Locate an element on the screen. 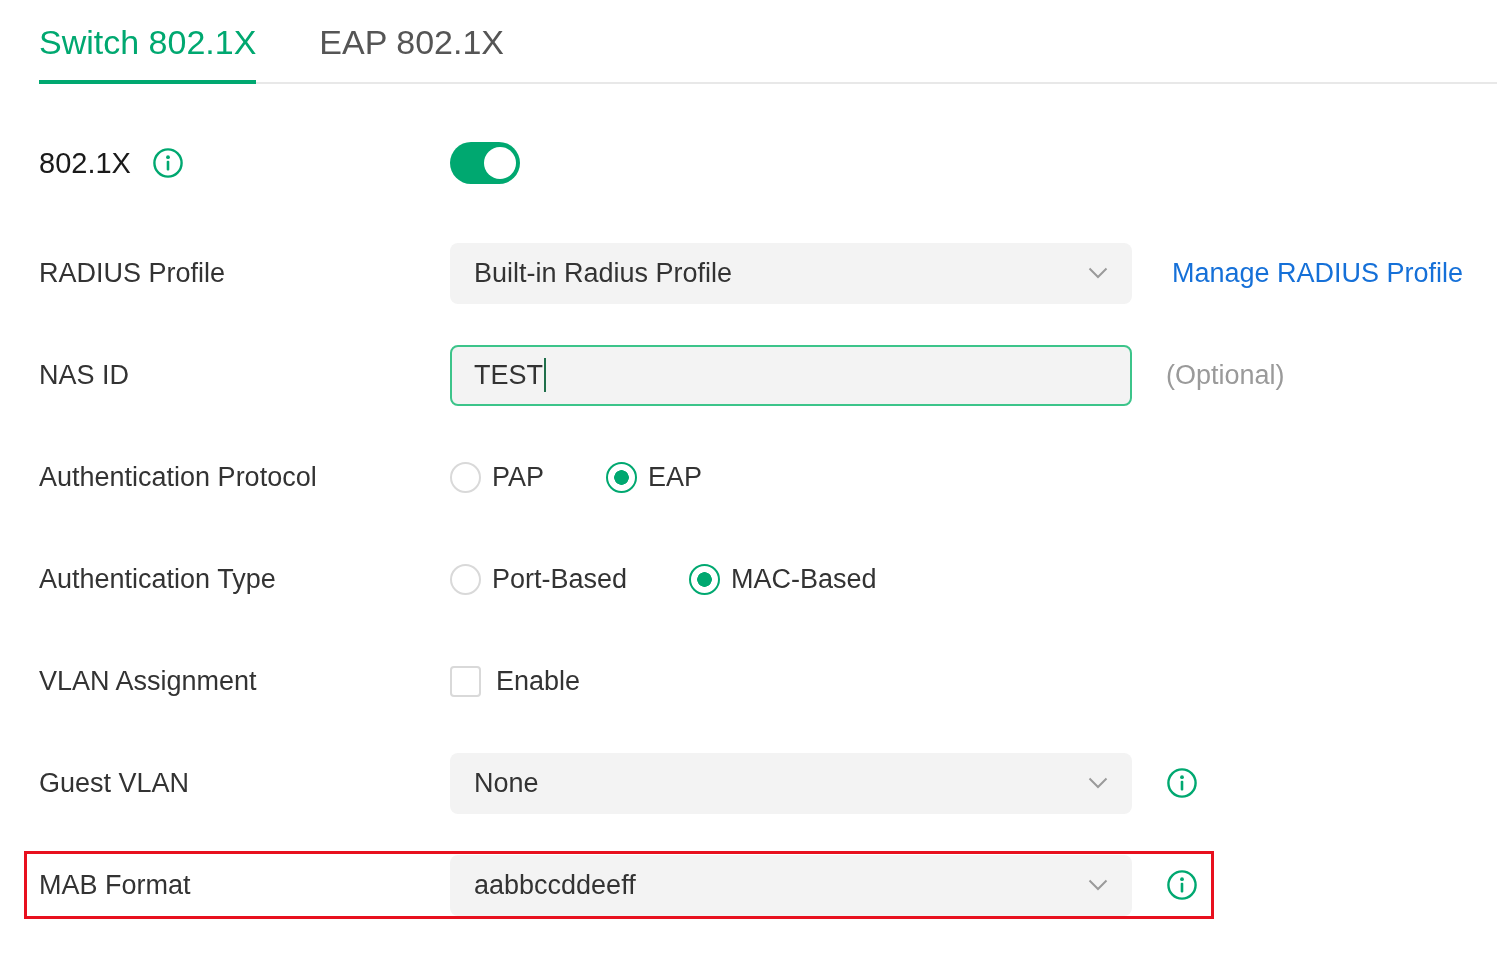 The image size is (1497, 959). radio-label: Port-Based is located at coordinates (560, 579).